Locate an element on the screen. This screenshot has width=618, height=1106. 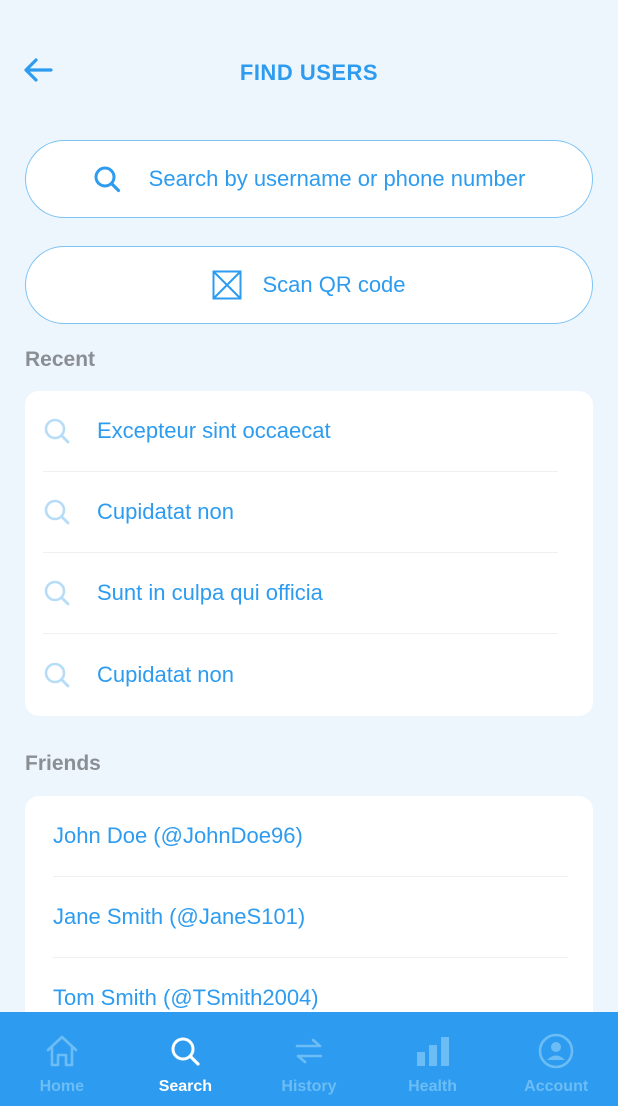
tab-label: Search is located at coordinates (185, 1086).